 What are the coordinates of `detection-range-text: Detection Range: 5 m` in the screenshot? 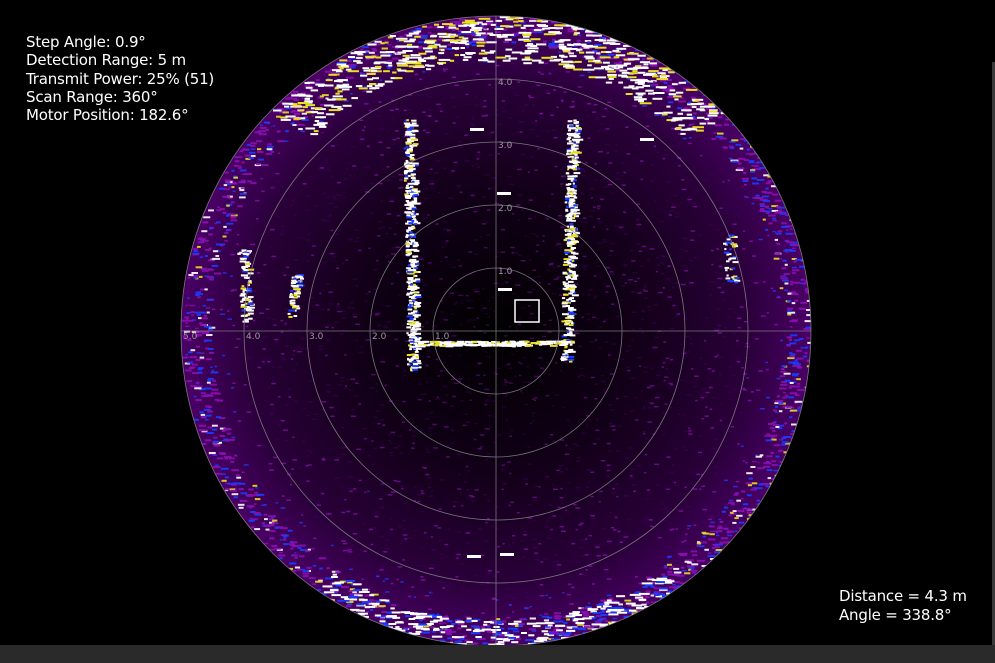 It's located at (106, 60).